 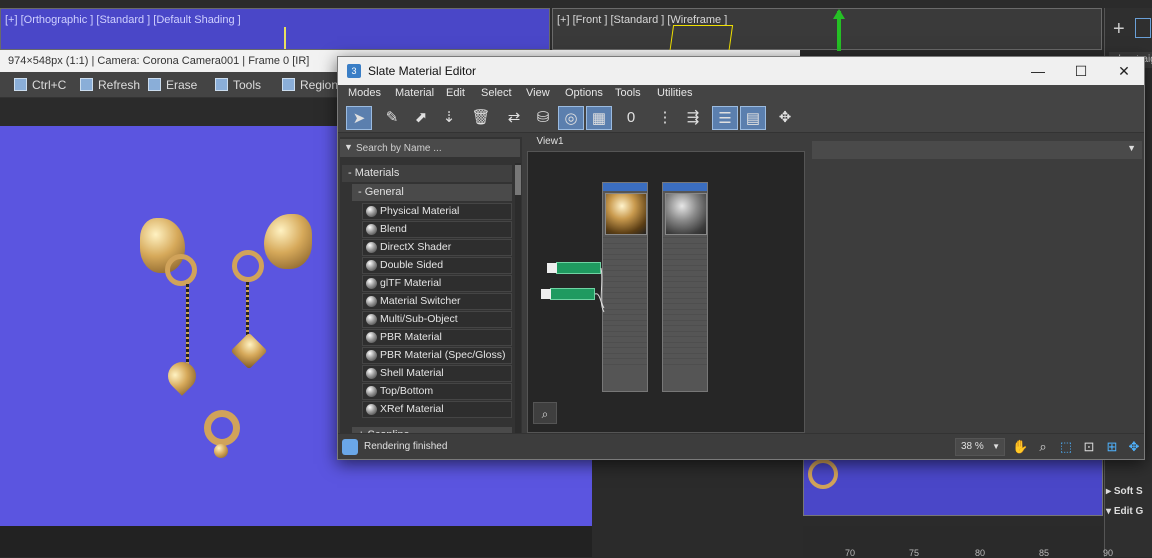 What do you see at coordinates (359, 118) in the screenshot?
I see `select-tool-icon: ➤` at bounding box center [359, 118].